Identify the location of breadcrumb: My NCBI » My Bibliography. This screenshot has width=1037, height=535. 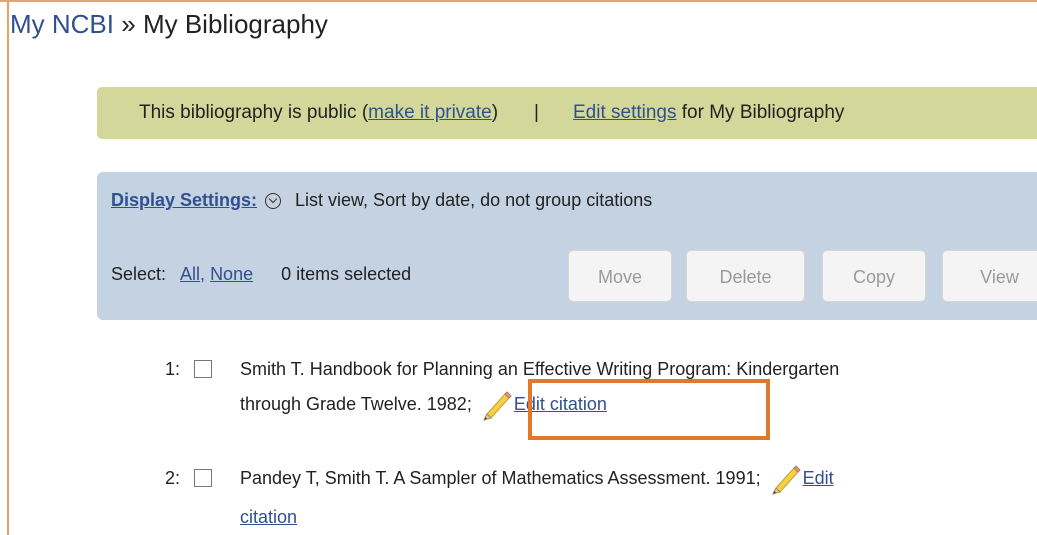
(169, 24).